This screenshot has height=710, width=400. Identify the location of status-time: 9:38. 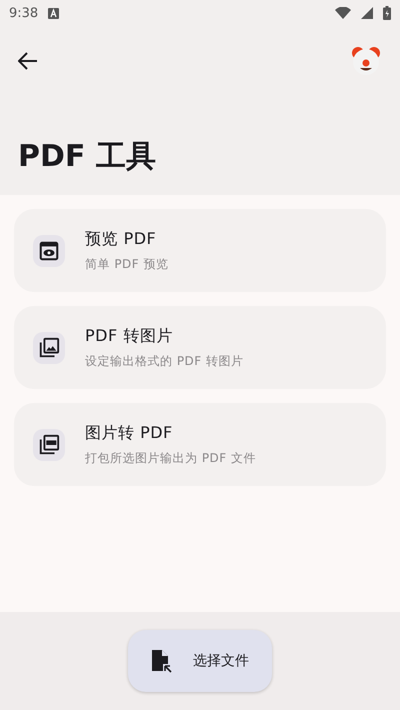
(23, 13).